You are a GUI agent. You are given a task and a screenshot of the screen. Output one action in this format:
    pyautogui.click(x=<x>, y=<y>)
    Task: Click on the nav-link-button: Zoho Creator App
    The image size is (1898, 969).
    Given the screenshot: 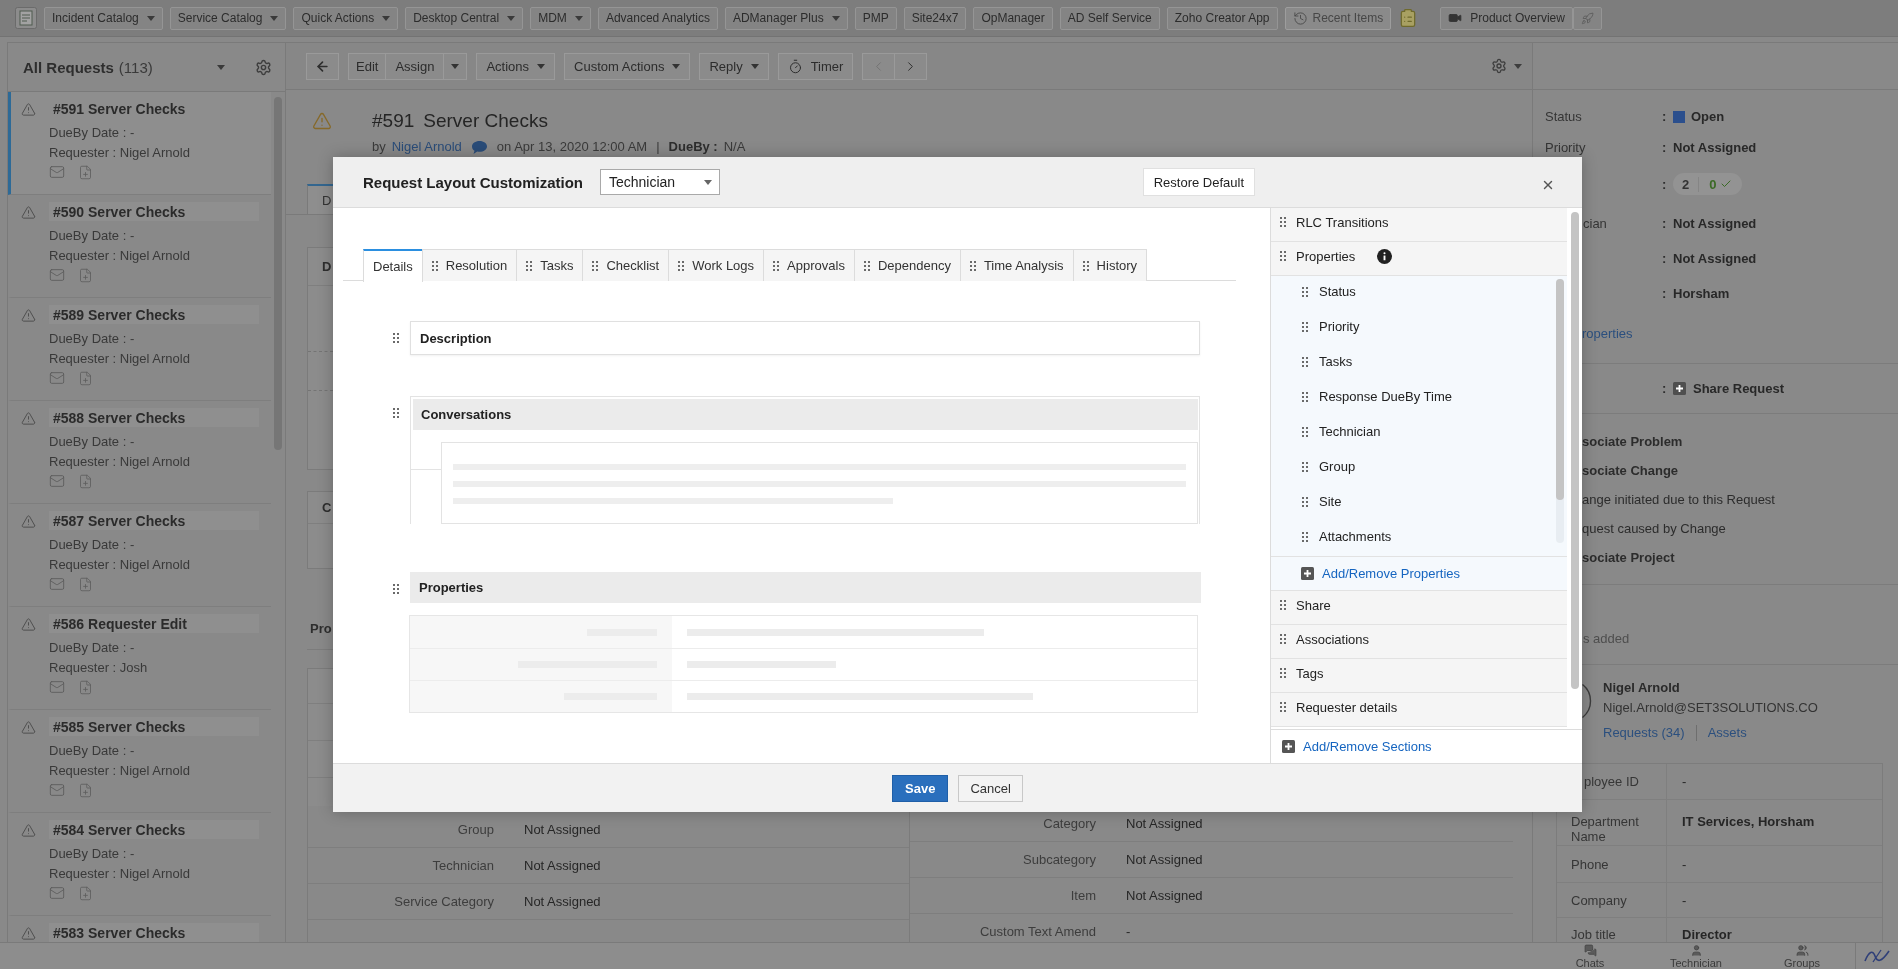 What is the action you would take?
    pyautogui.click(x=1222, y=18)
    